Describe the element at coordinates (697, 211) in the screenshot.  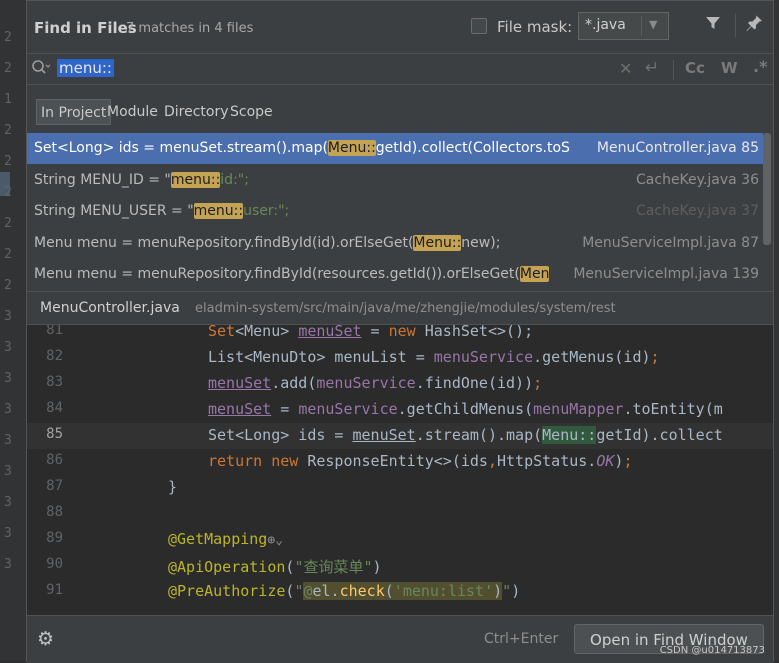
I see `result-file: CacheKey.java 37` at that location.